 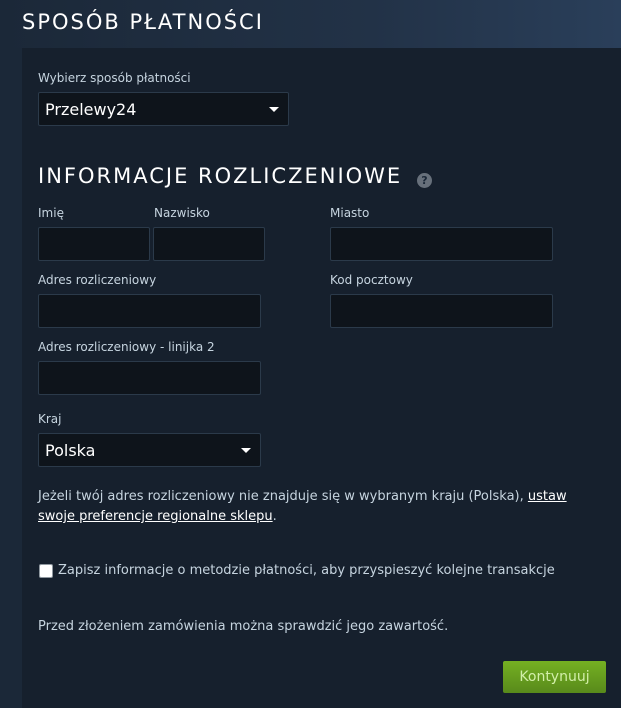 What do you see at coordinates (149, 450) in the screenshot?
I see `country-select: Polska` at bounding box center [149, 450].